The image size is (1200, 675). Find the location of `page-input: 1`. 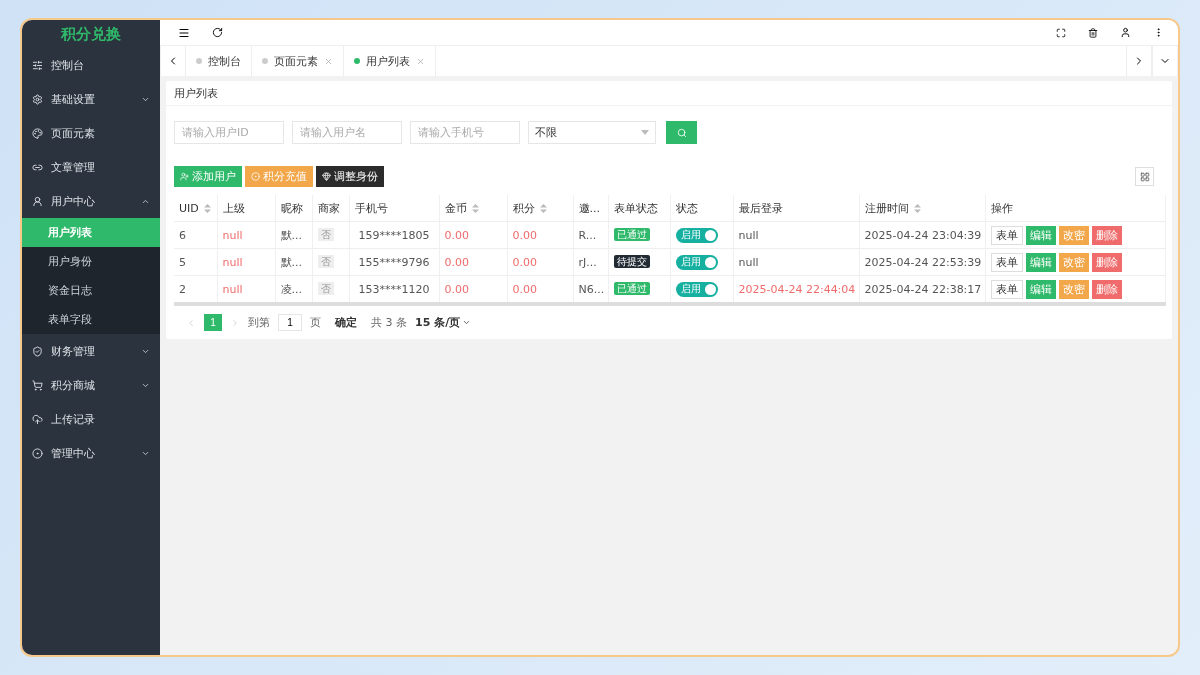

page-input: 1 is located at coordinates (290, 322).